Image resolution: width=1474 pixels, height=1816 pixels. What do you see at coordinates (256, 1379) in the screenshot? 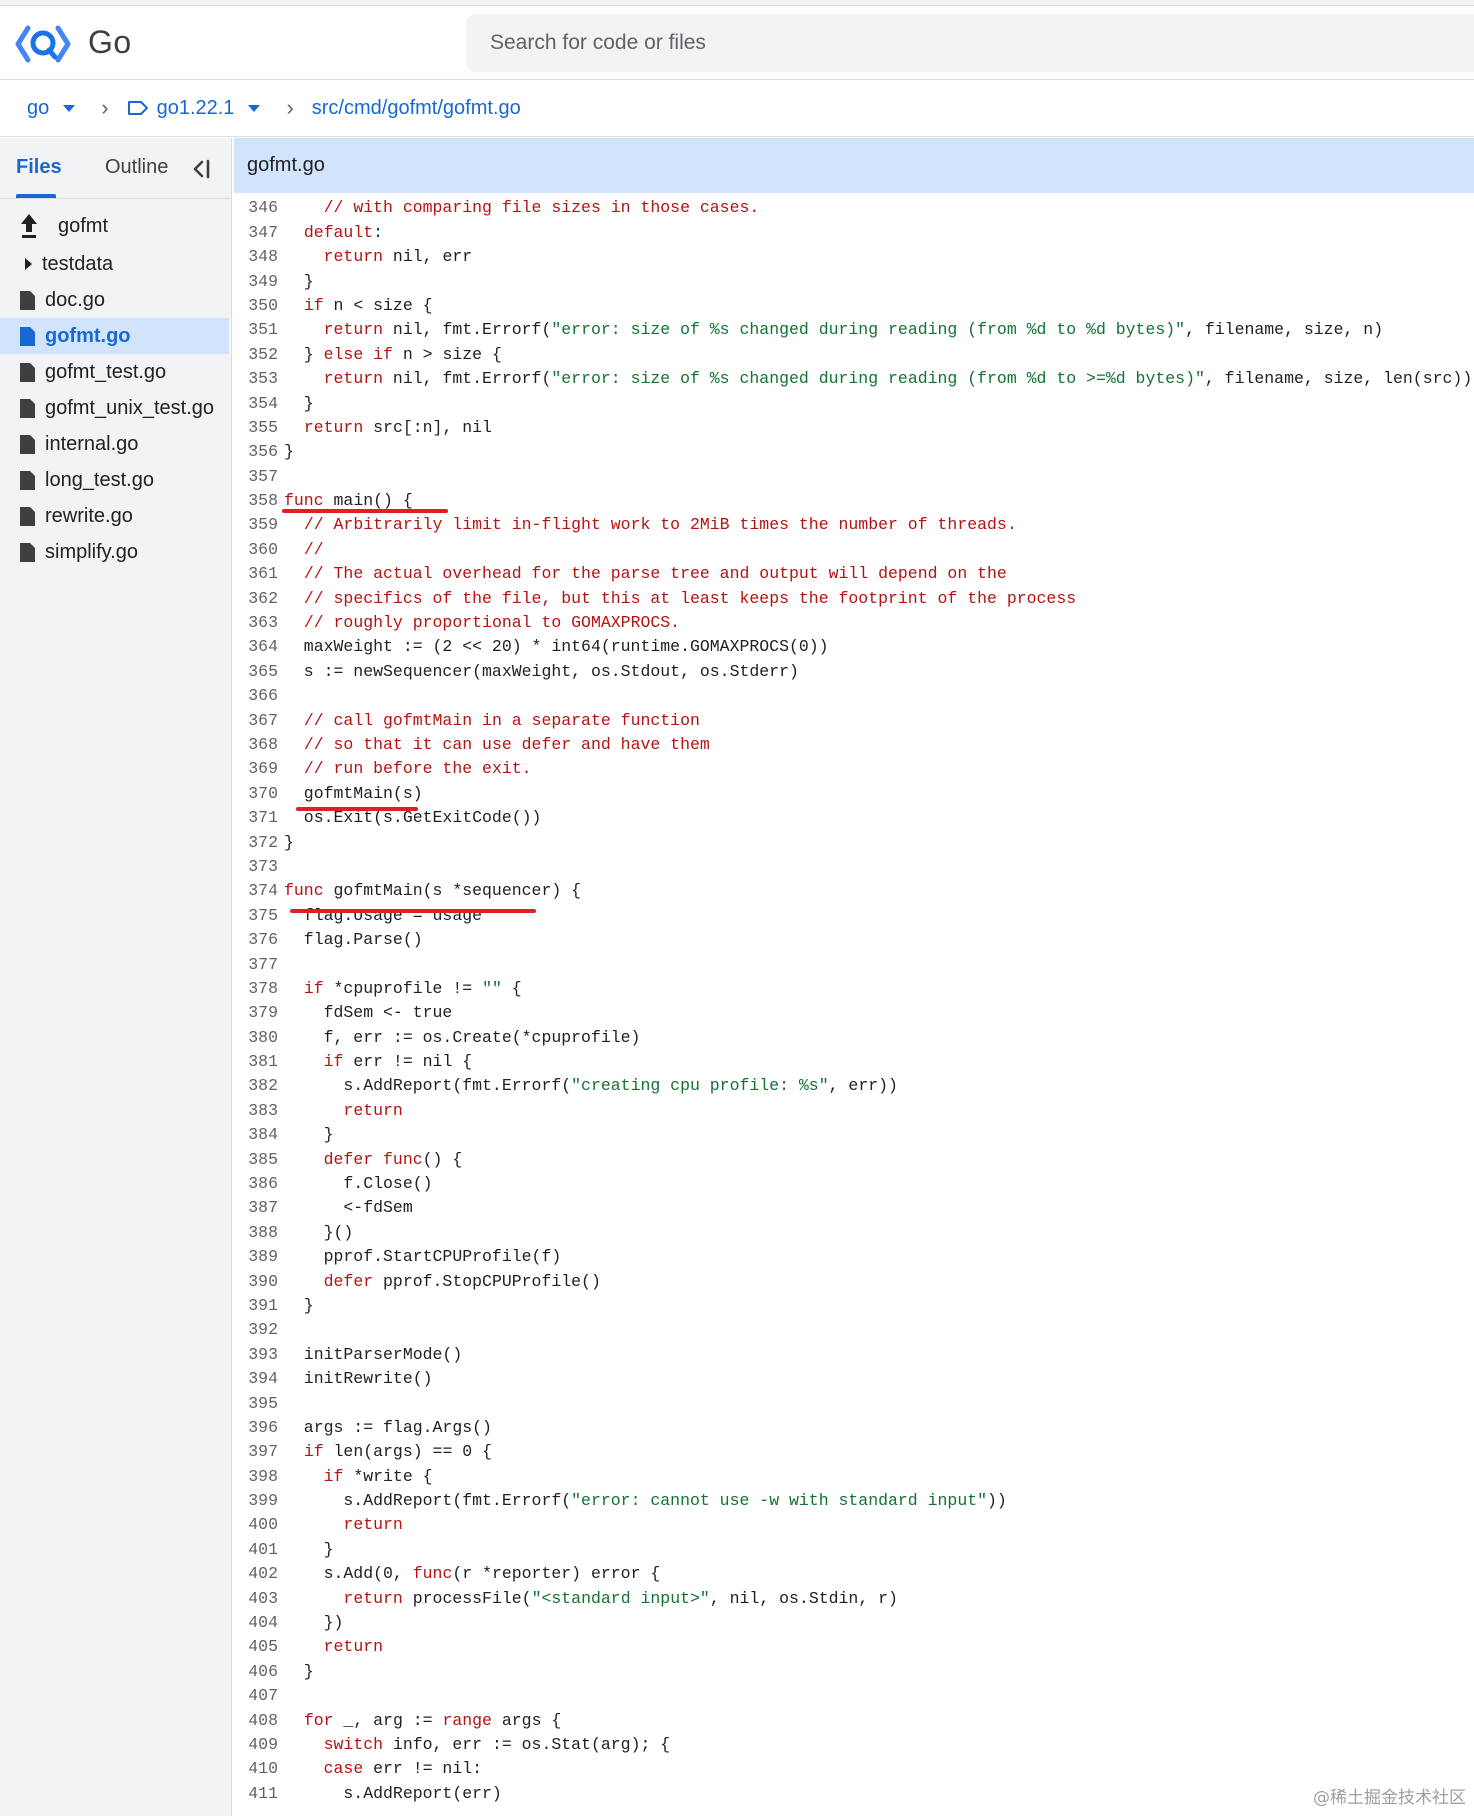
I see `line-number: 394` at bounding box center [256, 1379].